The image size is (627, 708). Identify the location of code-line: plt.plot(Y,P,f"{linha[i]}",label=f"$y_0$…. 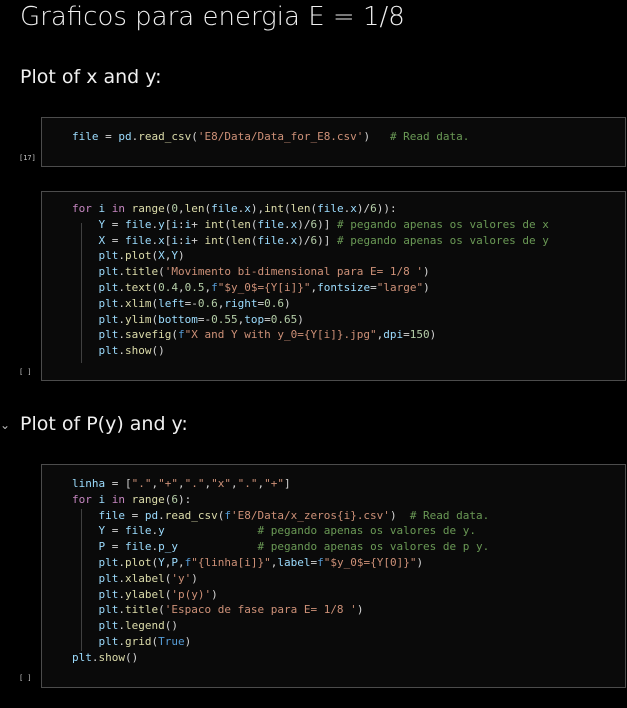
(248, 562).